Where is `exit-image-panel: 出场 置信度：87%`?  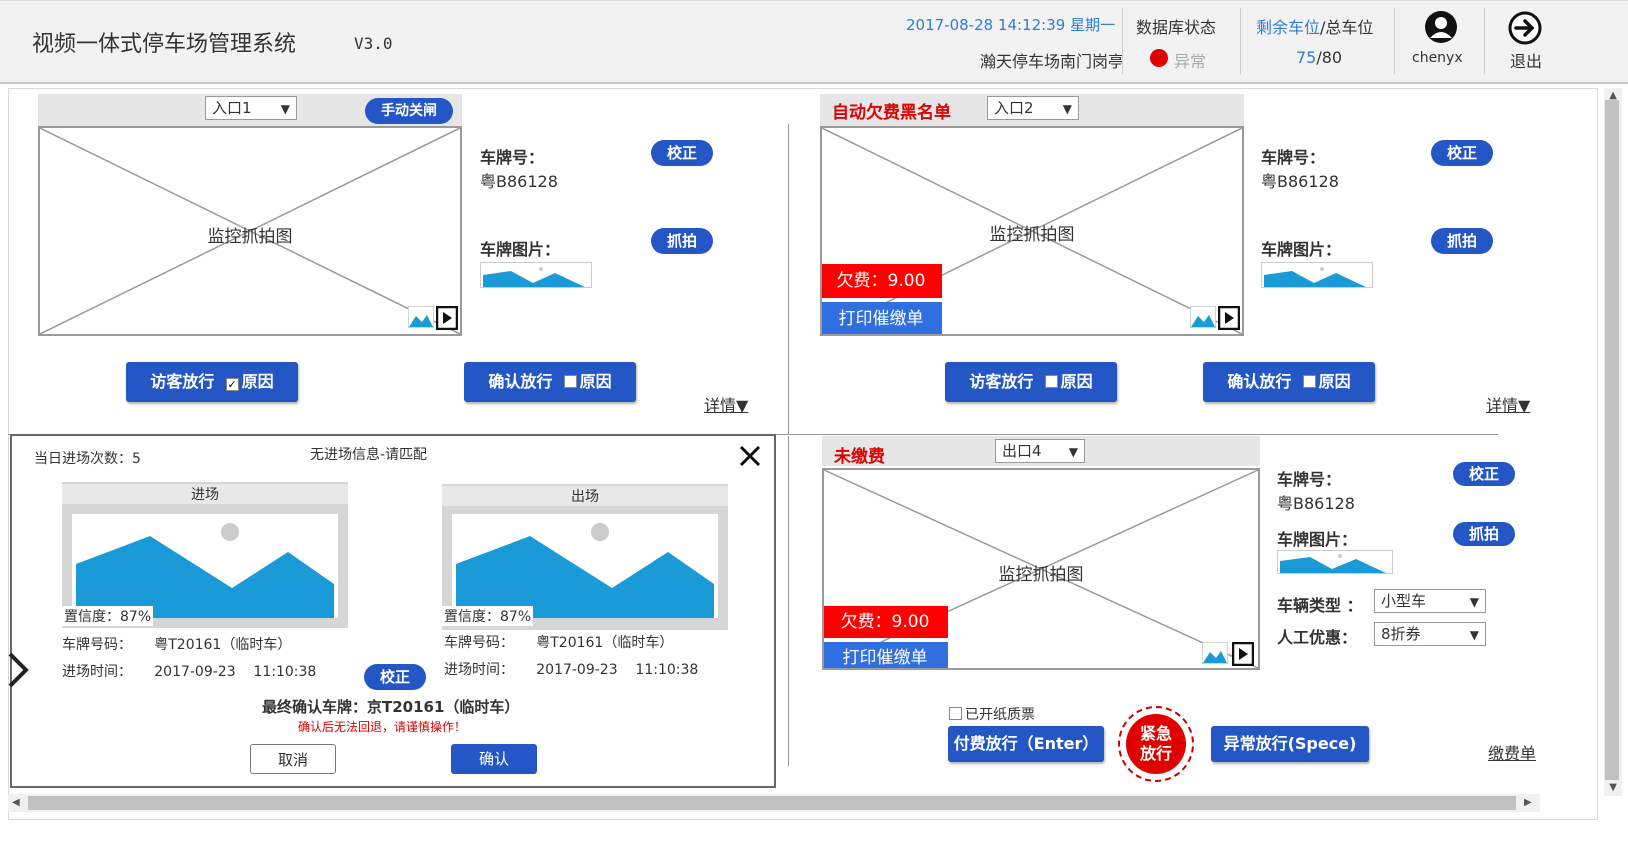 exit-image-panel: 出场 置信度：87% is located at coordinates (585, 557).